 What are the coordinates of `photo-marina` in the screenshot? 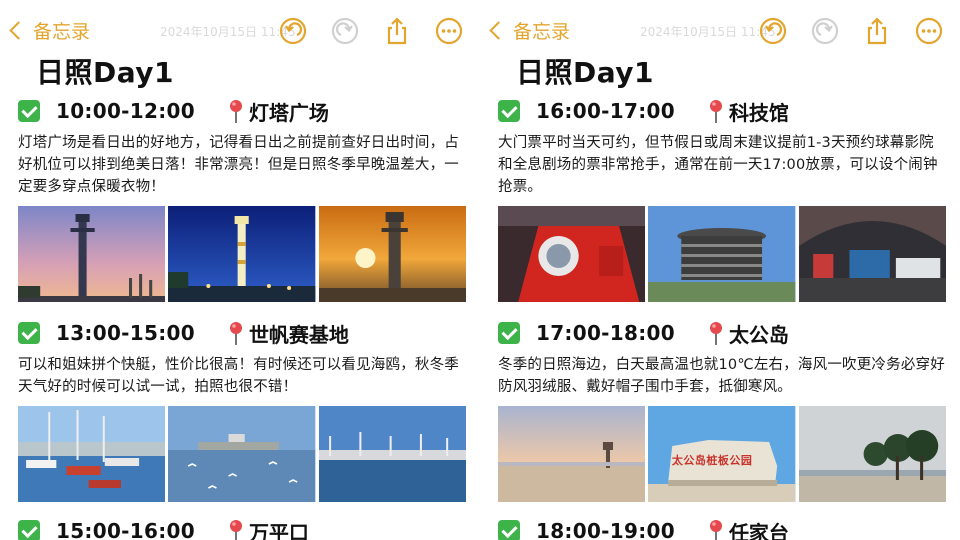 It's located at (392, 454).